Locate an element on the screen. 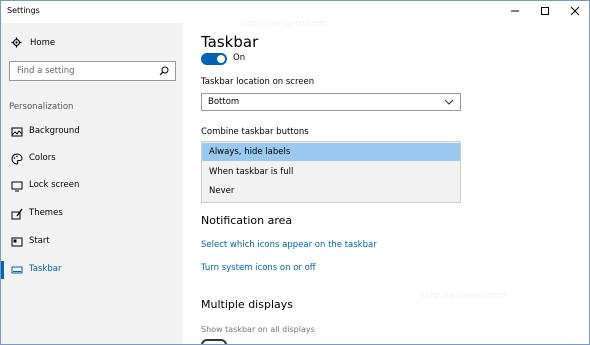 The image size is (590, 345). taskbar-toggle is located at coordinates (214, 59).